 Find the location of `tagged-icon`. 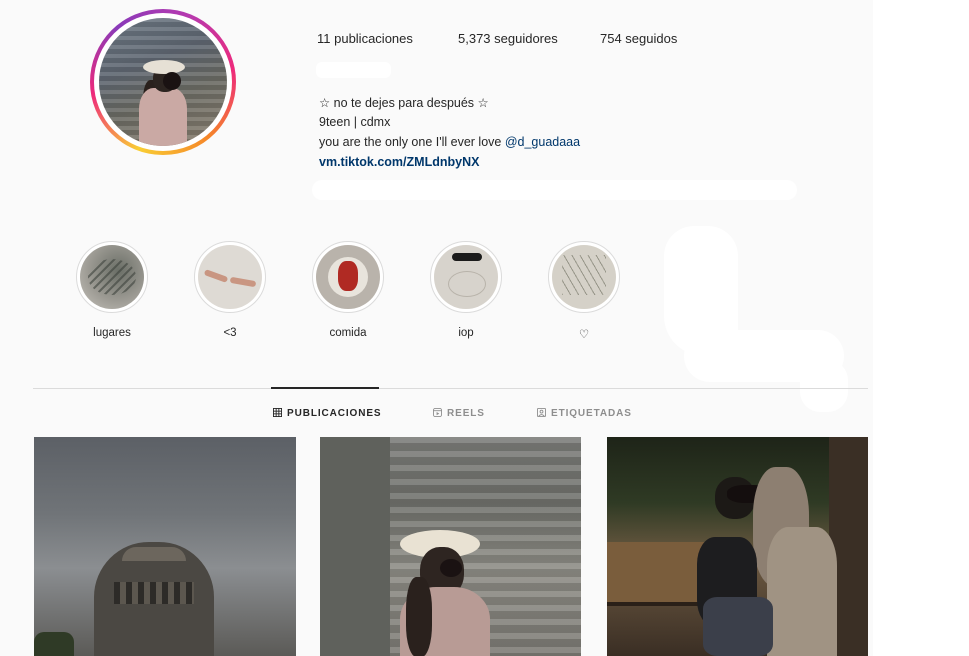

tagged-icon is located at coordinates (541, 412).